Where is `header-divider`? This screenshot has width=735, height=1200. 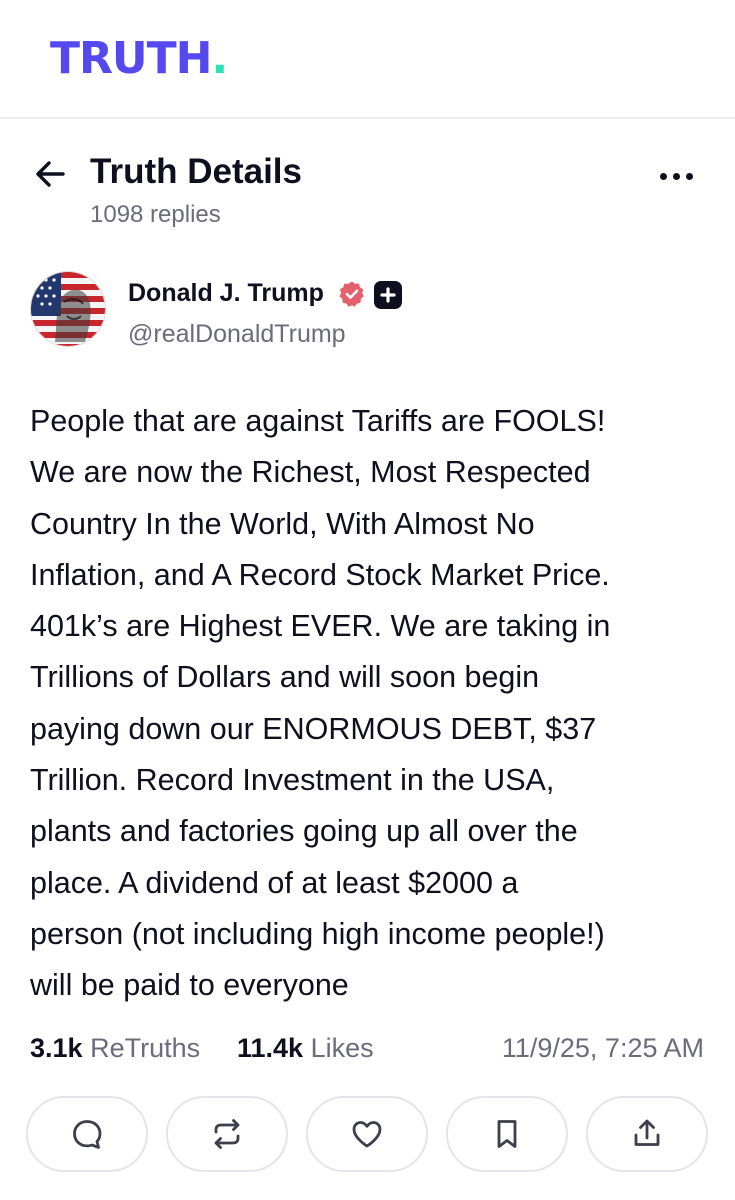
header-divider is located at coordinates (367, 118).